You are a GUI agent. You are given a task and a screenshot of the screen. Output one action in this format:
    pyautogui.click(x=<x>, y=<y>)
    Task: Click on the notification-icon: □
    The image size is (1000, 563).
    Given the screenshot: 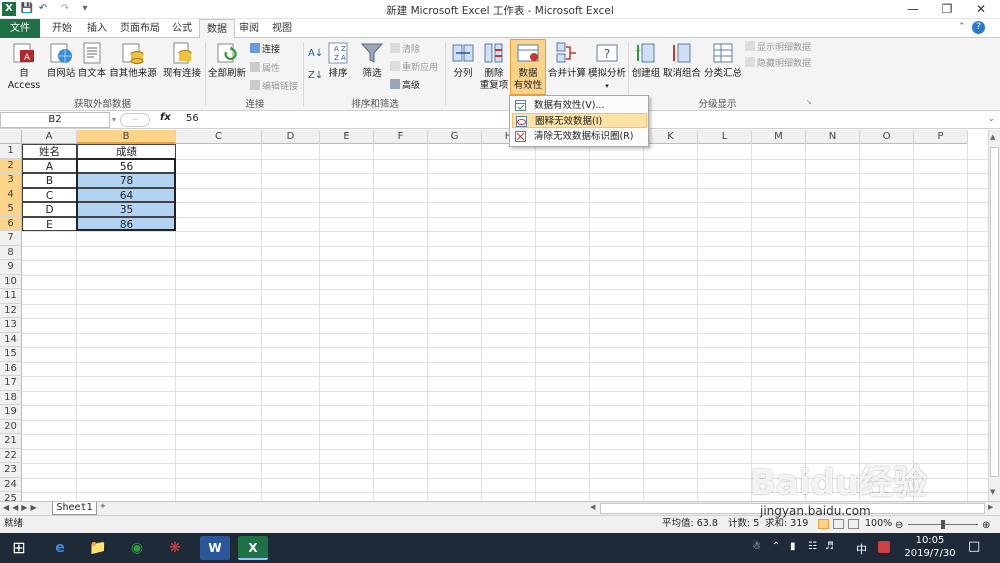 What is the action you would take?
    pyautogui.click(x=974, y=546)
    